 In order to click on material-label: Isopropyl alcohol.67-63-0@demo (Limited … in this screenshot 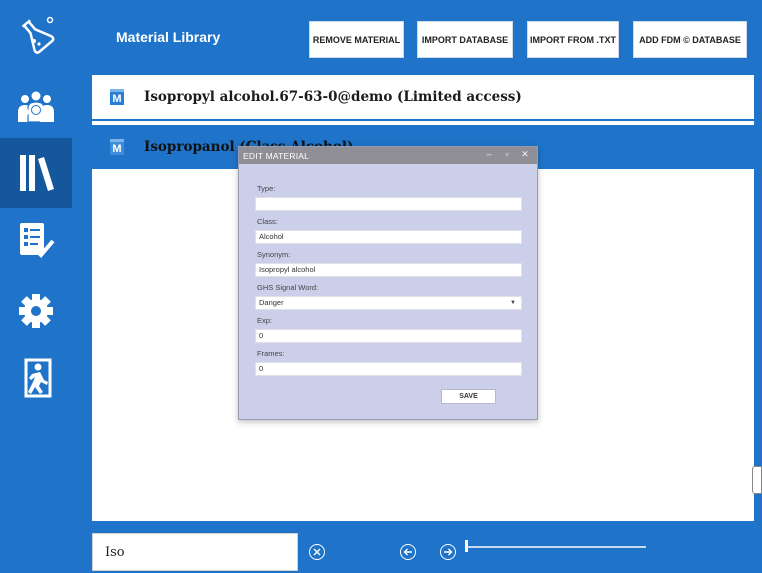, I will do `click(333, 97)`.